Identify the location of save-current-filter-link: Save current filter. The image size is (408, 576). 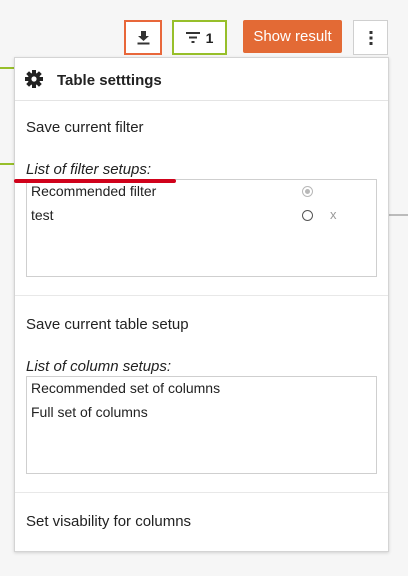
(85, 127).